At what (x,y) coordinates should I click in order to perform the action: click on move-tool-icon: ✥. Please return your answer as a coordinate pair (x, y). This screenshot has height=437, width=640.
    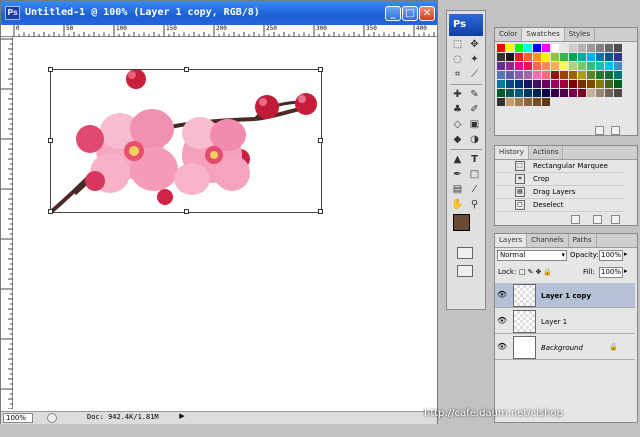
    Looking at the image, I should click on (474, 44).